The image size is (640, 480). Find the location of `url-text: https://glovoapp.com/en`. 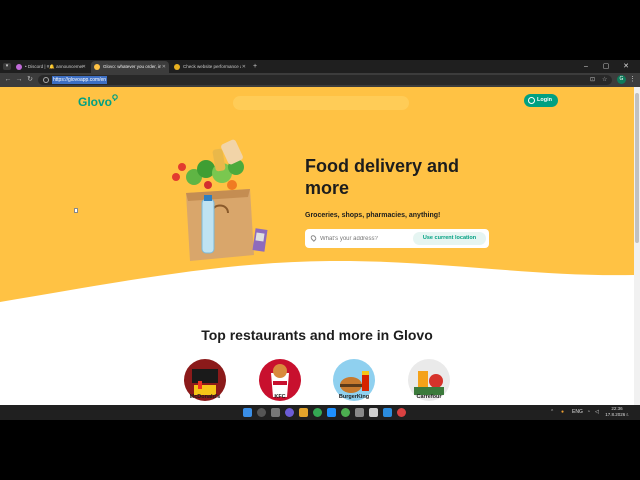

url-text: https://glovoapp.com/en is located at coordinates (80, 80).